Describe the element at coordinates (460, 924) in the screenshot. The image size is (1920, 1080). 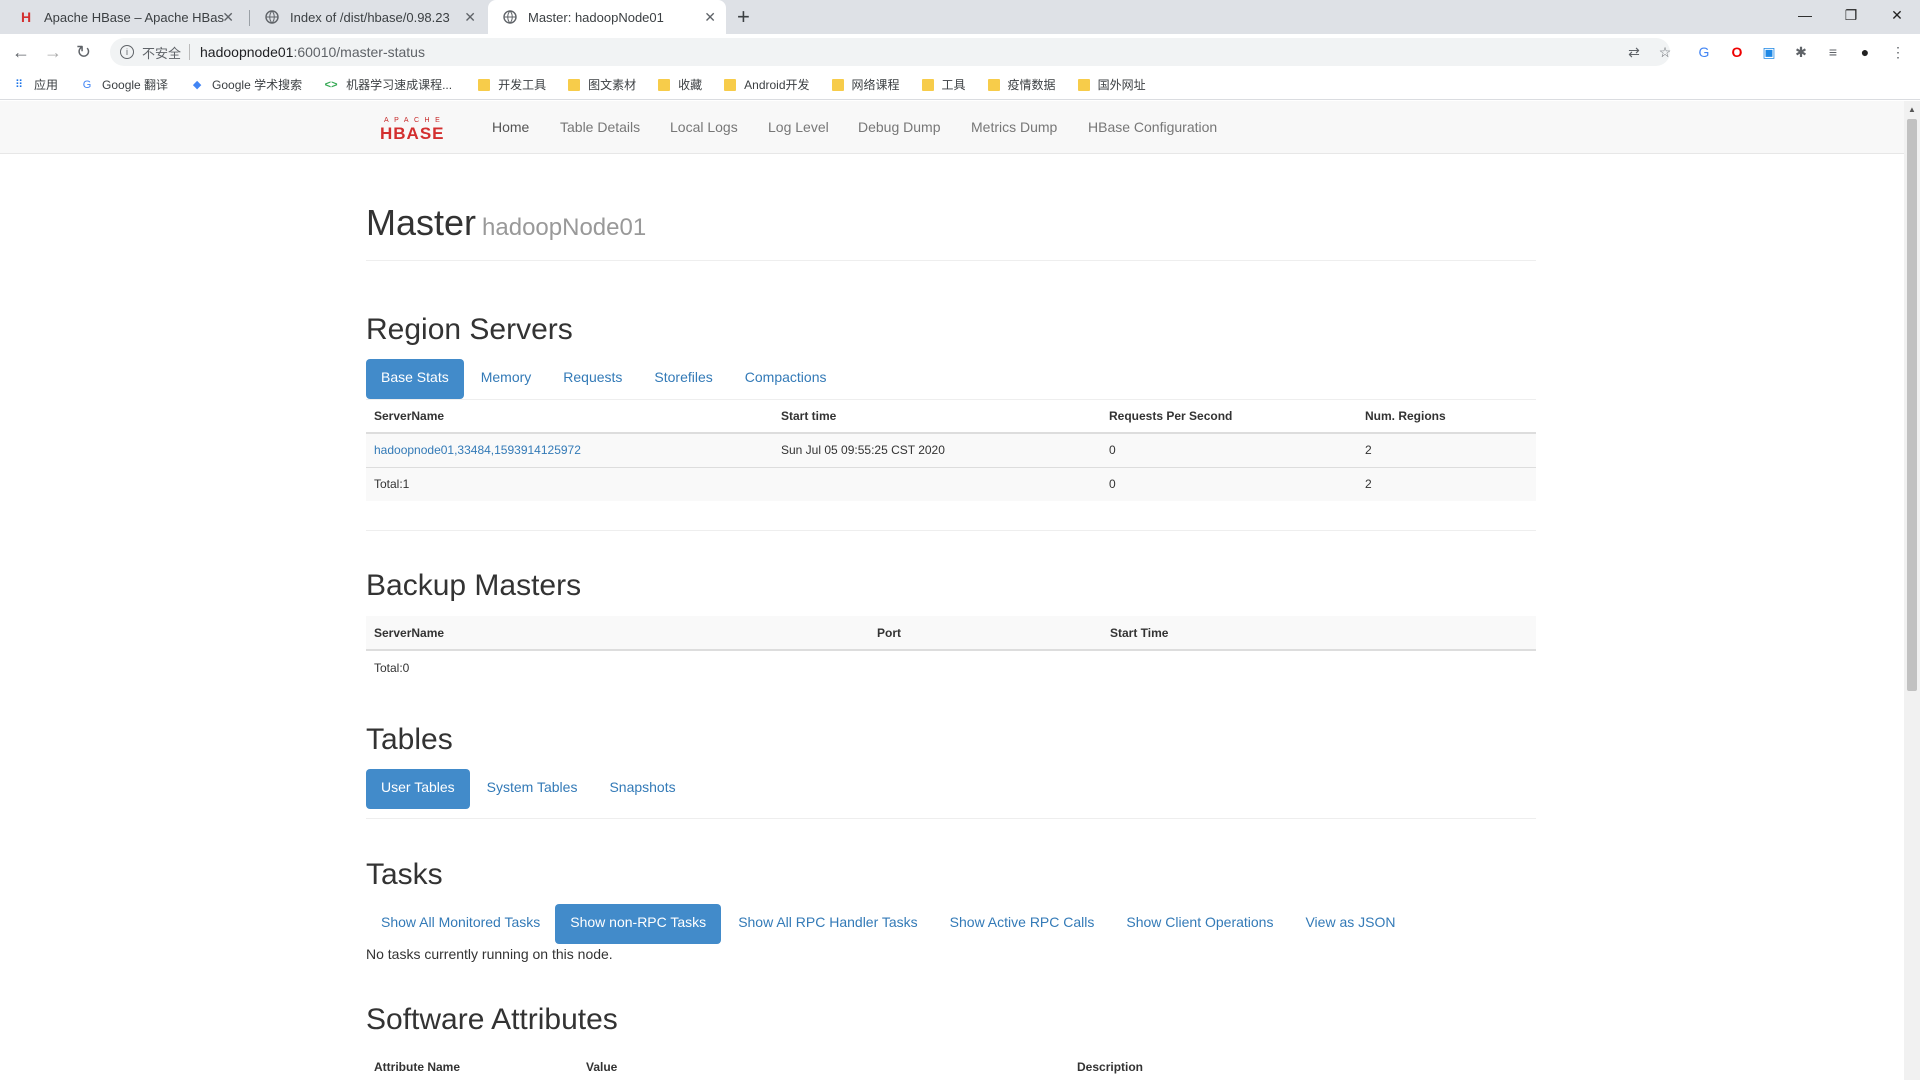
I see `tab-show-all-monitored-tasks: Show All Monitored Tasks` at that location.